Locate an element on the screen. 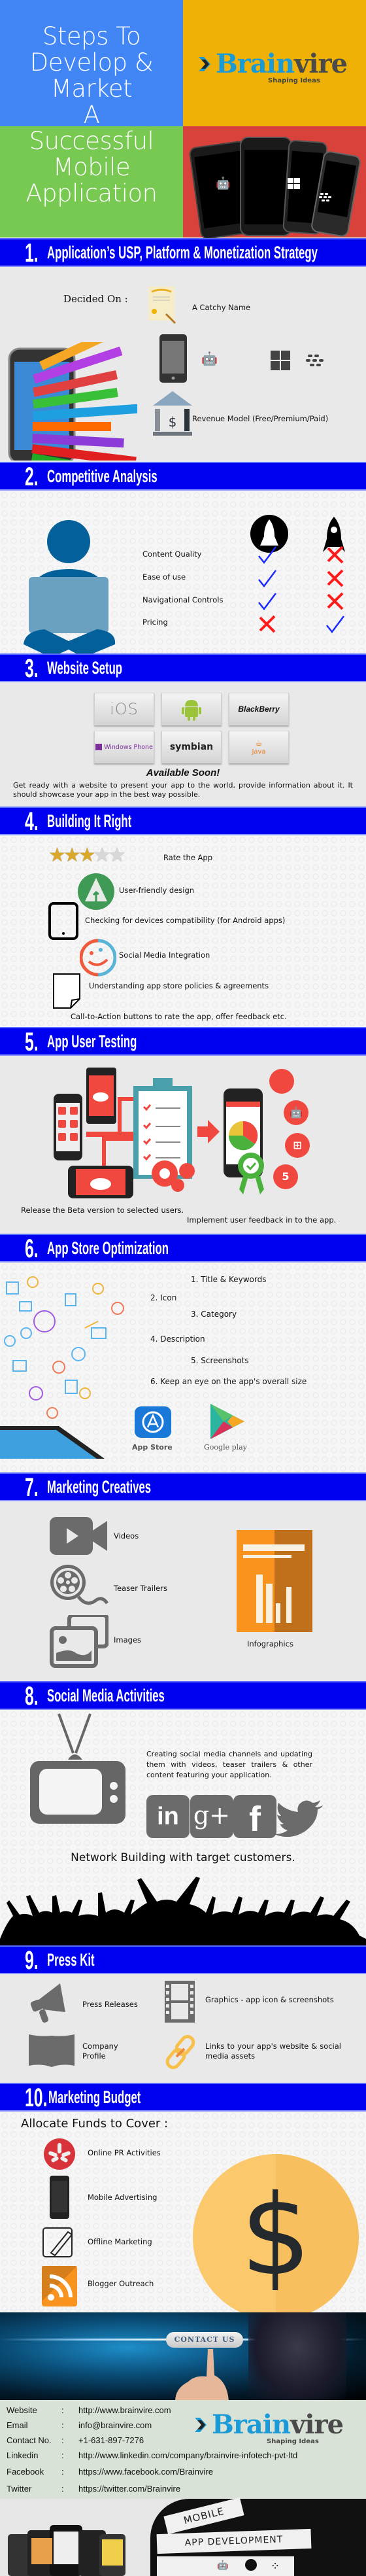 Image resolution: width=366 pixels, height=2576 pixels. section-title: Marketing Creatives is located at coordinates (99, 1487).